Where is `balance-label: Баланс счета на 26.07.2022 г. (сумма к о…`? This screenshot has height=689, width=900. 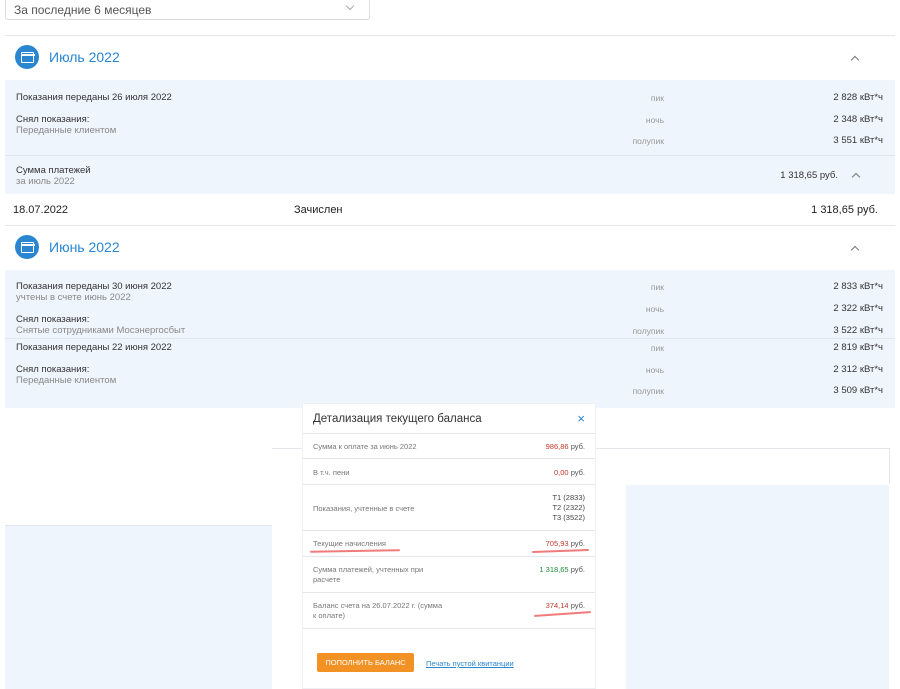 balance-label: Баланс счета на 26.07.2022 г. (сумма к о… is located at coordinates (378, 610).